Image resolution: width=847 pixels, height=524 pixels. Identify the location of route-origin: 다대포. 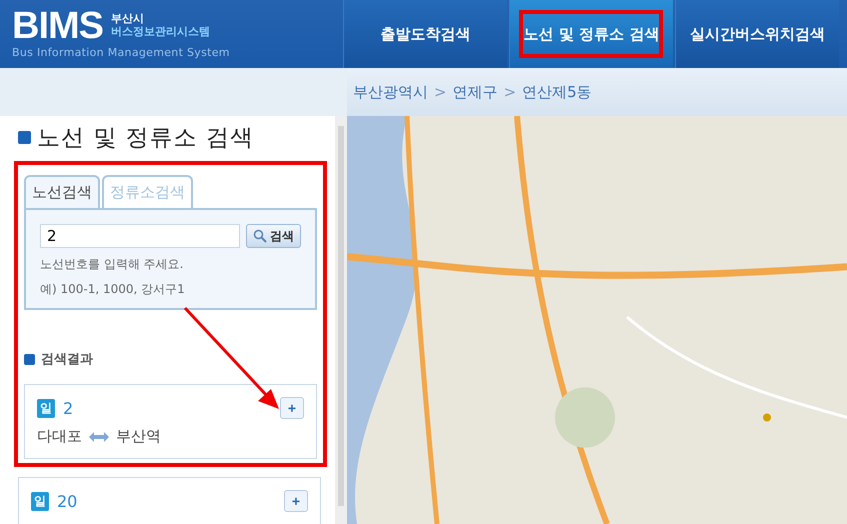
(59, 436).